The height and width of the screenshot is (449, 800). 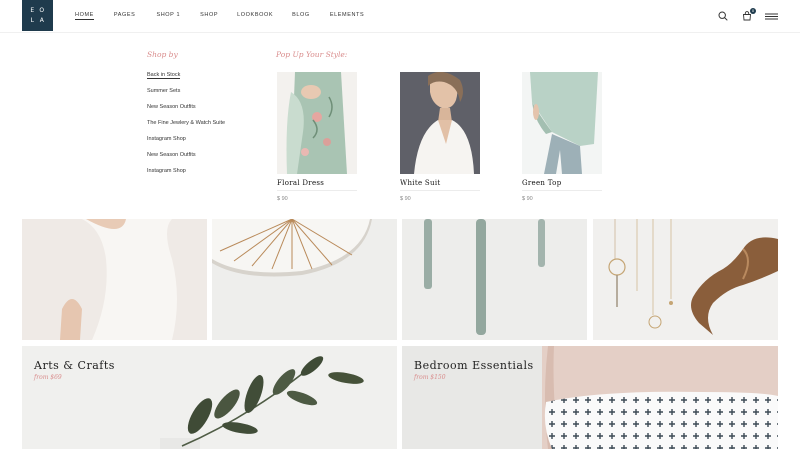 I want to click on category-title: Bedroom Essentials, so click(x=474, y=365).